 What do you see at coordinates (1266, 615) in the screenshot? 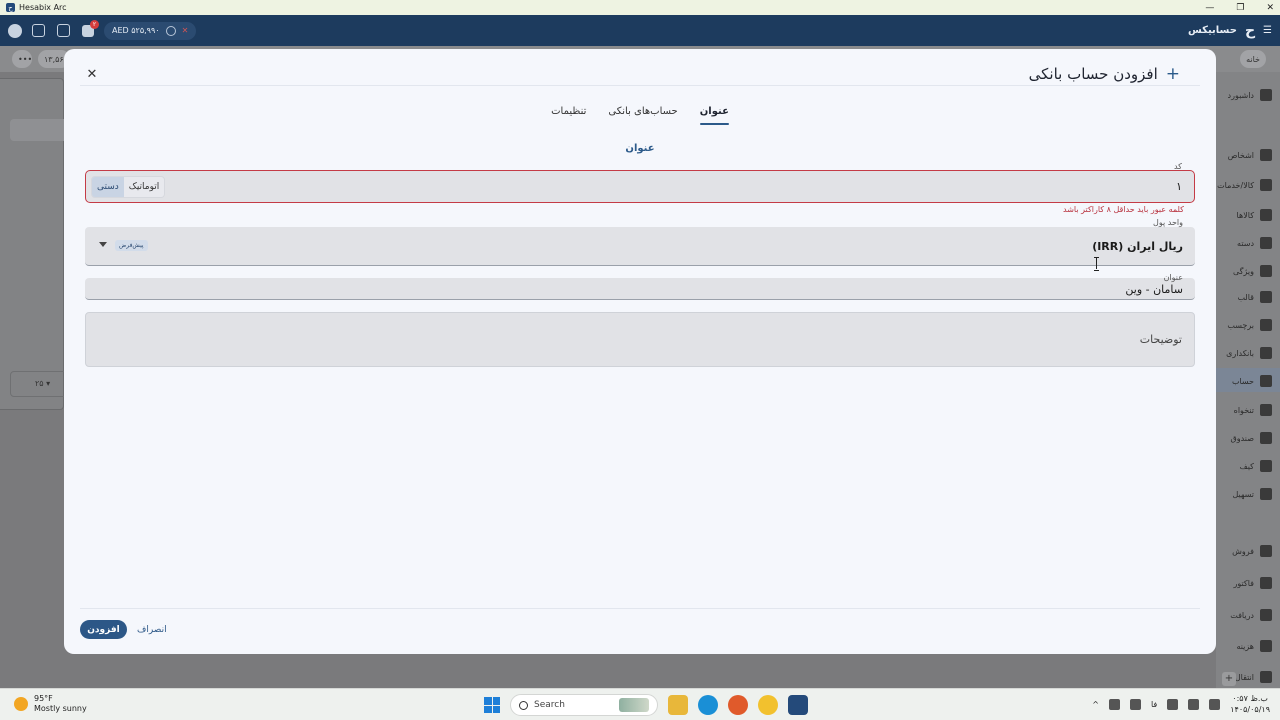
I see `receive-icon` at bounding box center [1266, 615].